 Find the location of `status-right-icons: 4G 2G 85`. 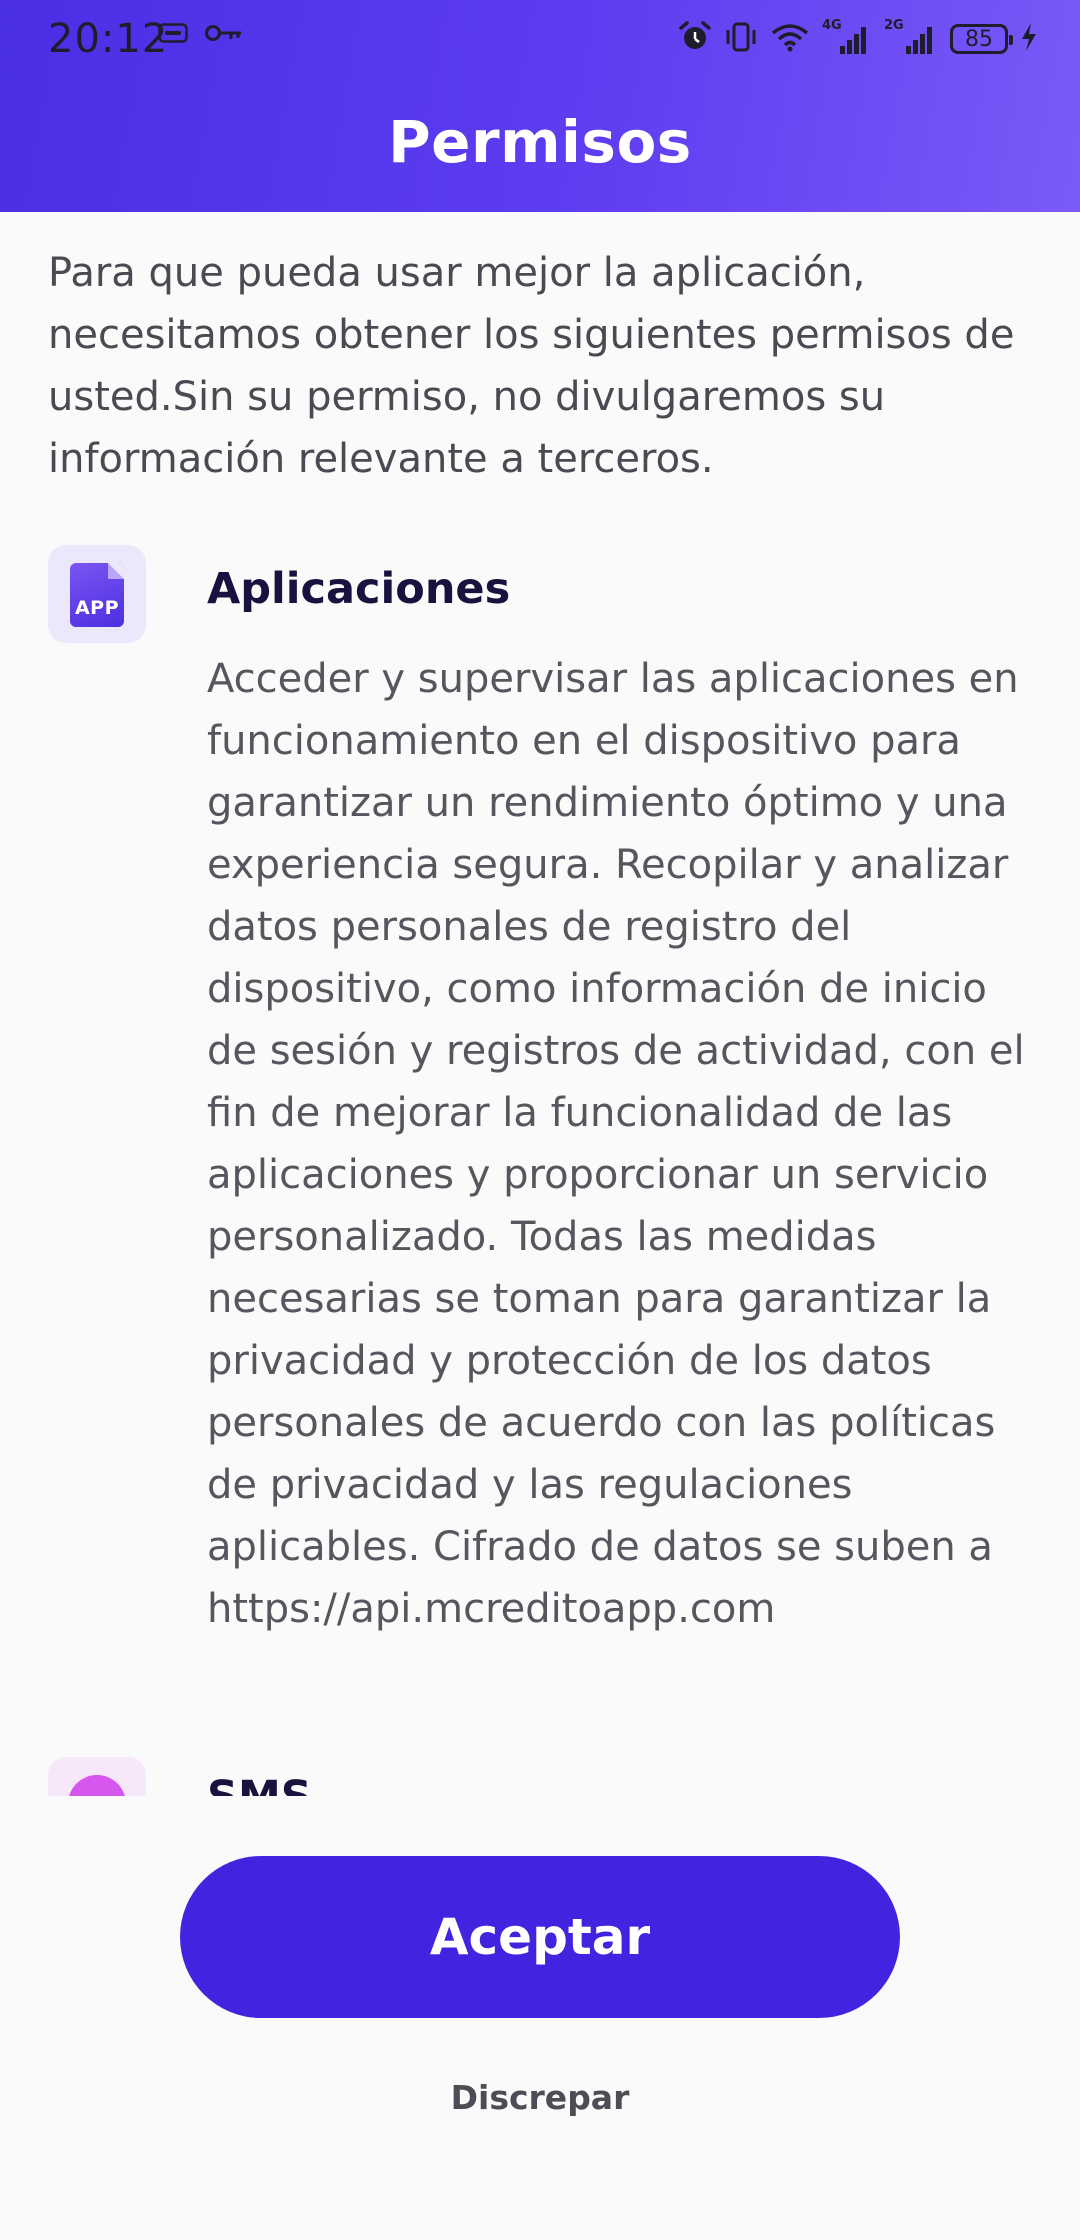

status-right-icons: 4G 2G 85 is located at coordinates (858, 38).